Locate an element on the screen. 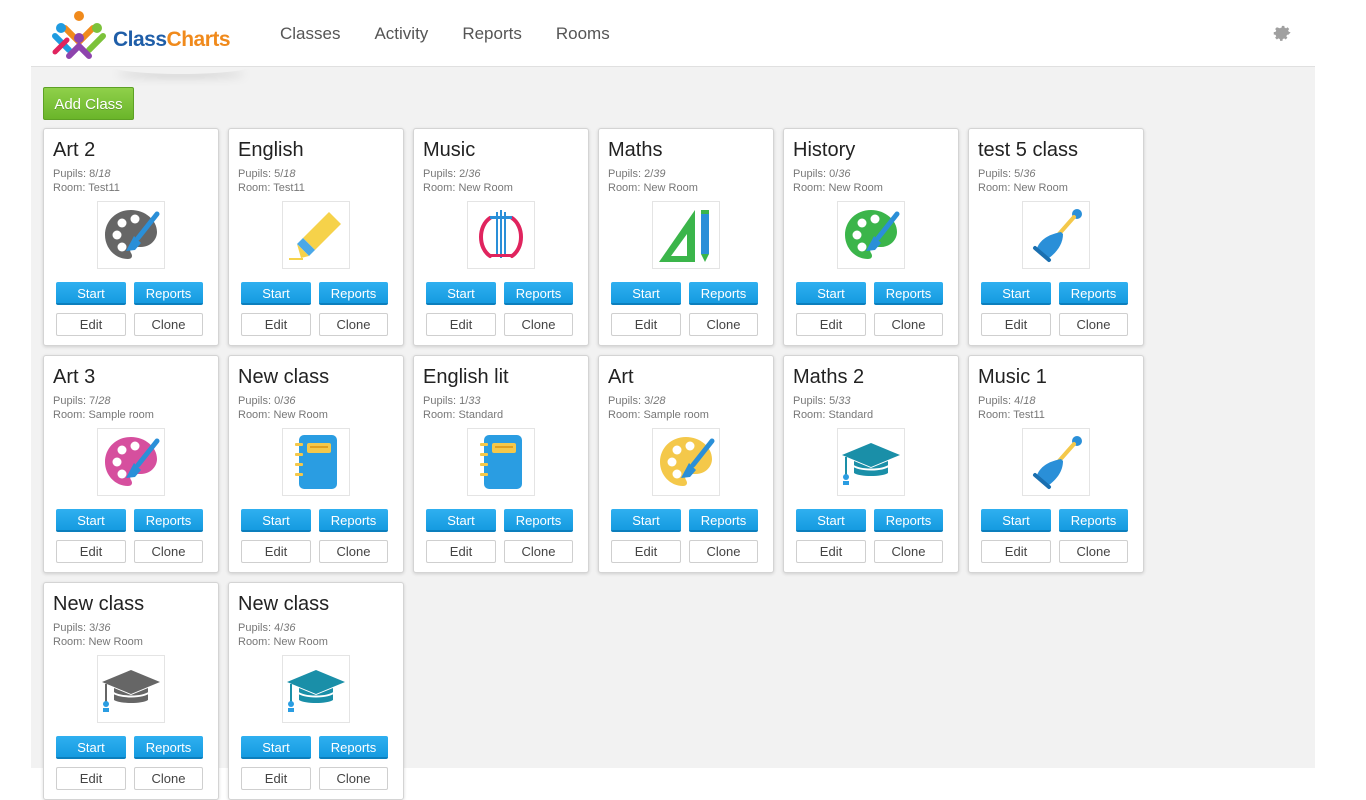 The image size is (1366, 800). class-meta: Pupils: 0/36 Room: New Room is located at coordinates (283, 408).